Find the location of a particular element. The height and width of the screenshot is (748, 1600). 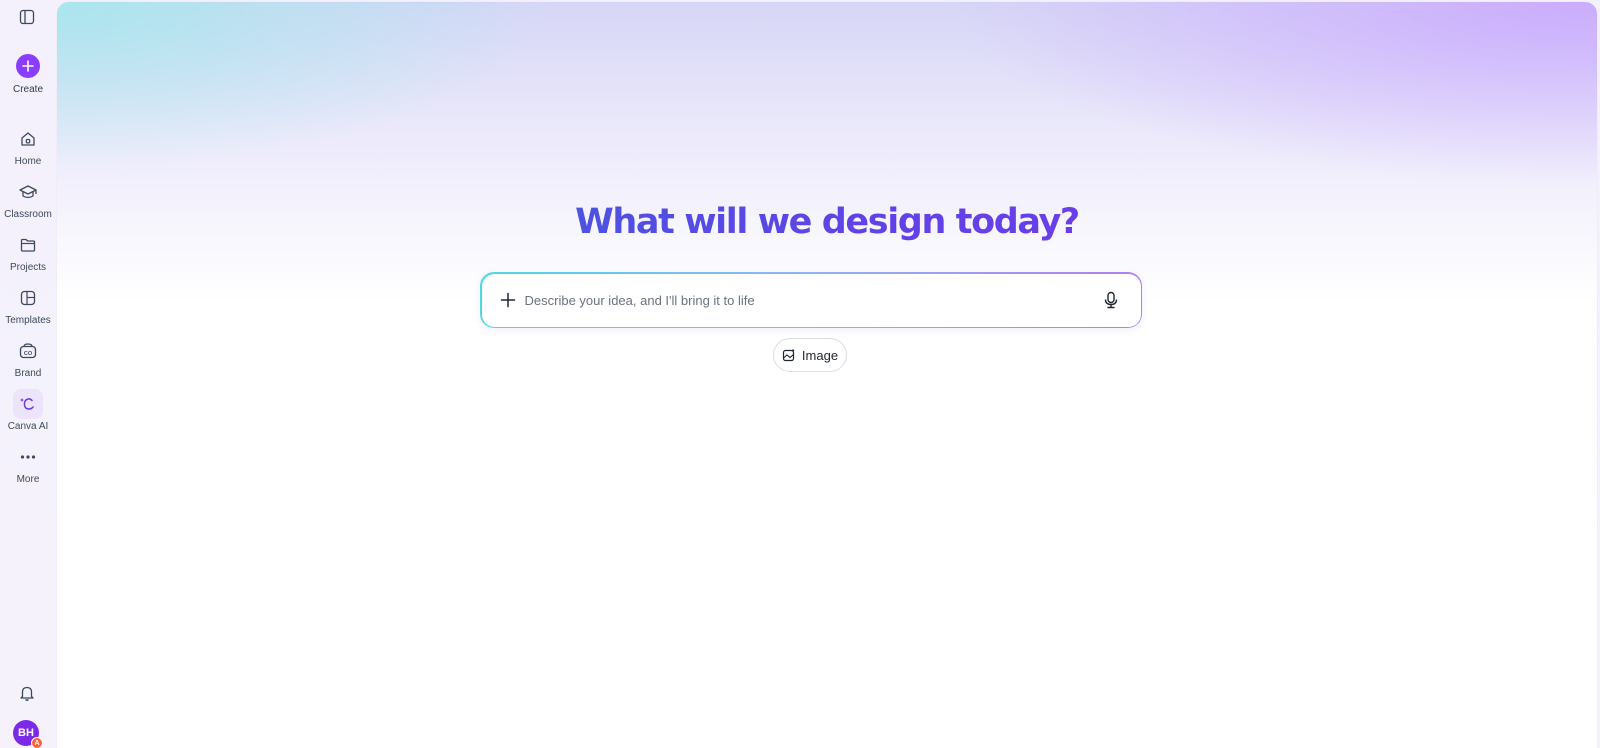

sidebar-item-classroom: Classroom is located at coordinates (28, 198).